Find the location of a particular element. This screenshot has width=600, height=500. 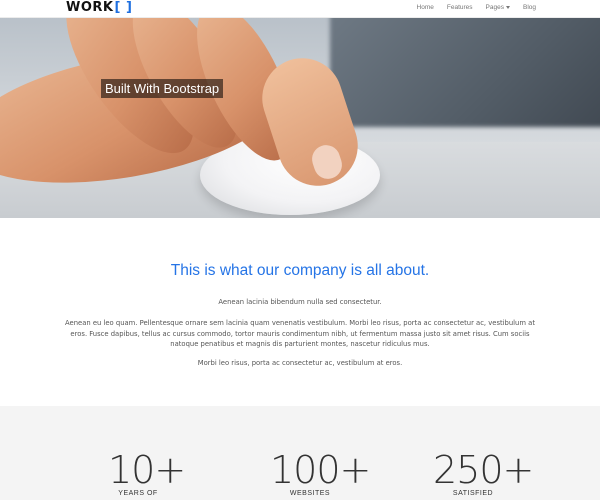

logo: WORK[ ] is located at coordinates (99, 8).